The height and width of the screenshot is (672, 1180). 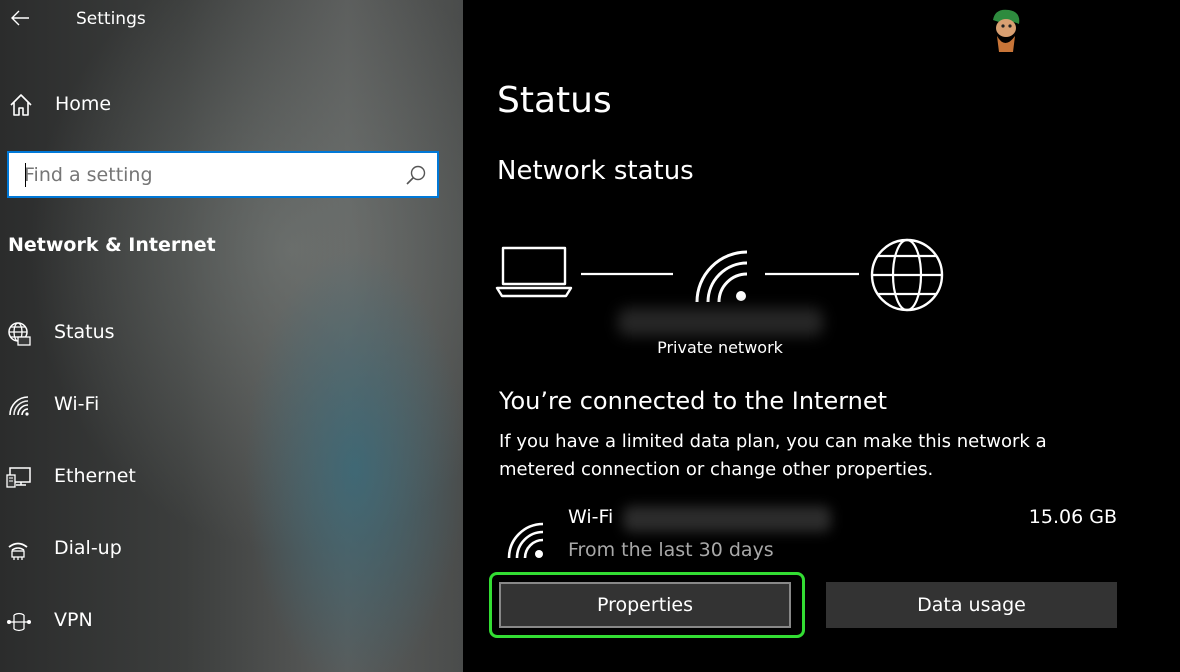 I want to click on network-type-label: Private network, so click(x=720, y=347).